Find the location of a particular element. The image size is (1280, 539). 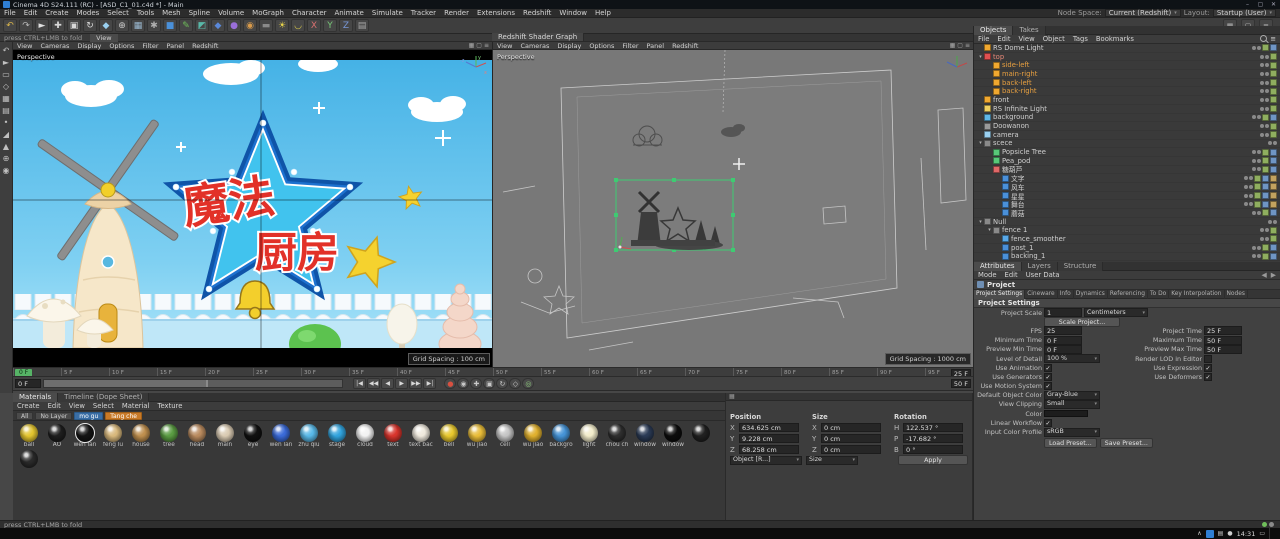

layout-select: Startup (User) ▾ is located at coordinates (1244, 13).